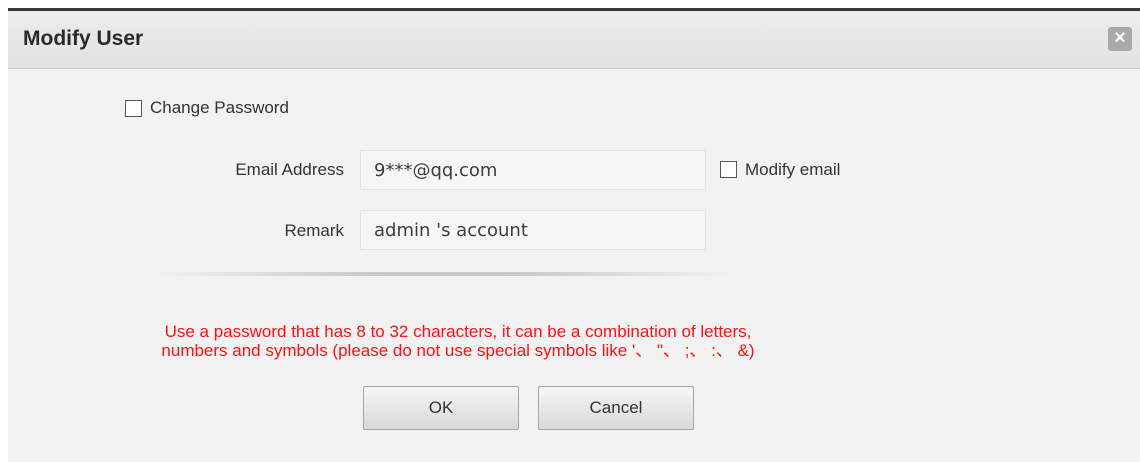 This screenshot has height=462, width=1140. I want to click on email-address-label: Email Address, so click(289, 169).